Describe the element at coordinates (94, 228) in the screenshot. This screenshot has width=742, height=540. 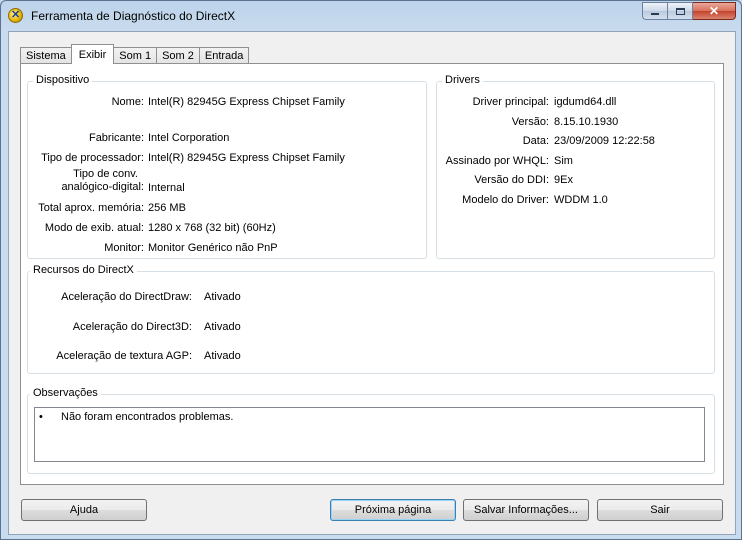
I see `device-display-mode-label: Modo de exib. atual:` at that location.